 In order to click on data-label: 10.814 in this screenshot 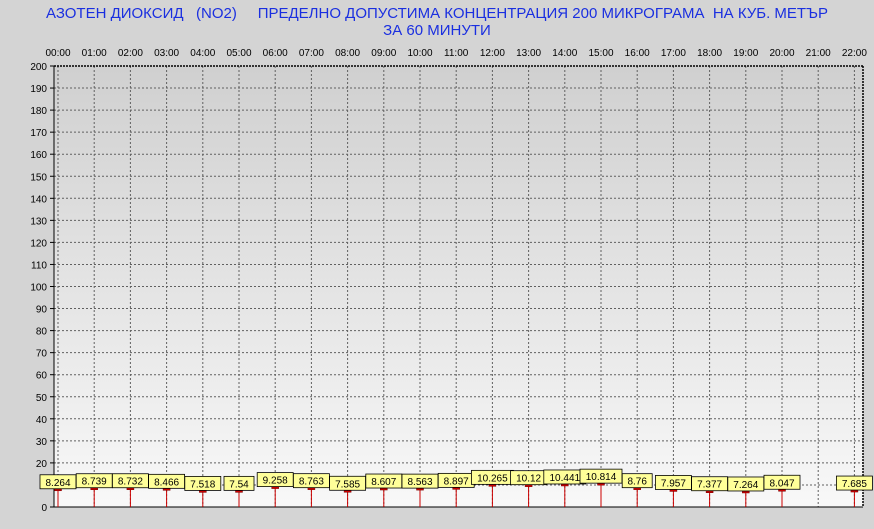, I will do `click(601, 477)`.